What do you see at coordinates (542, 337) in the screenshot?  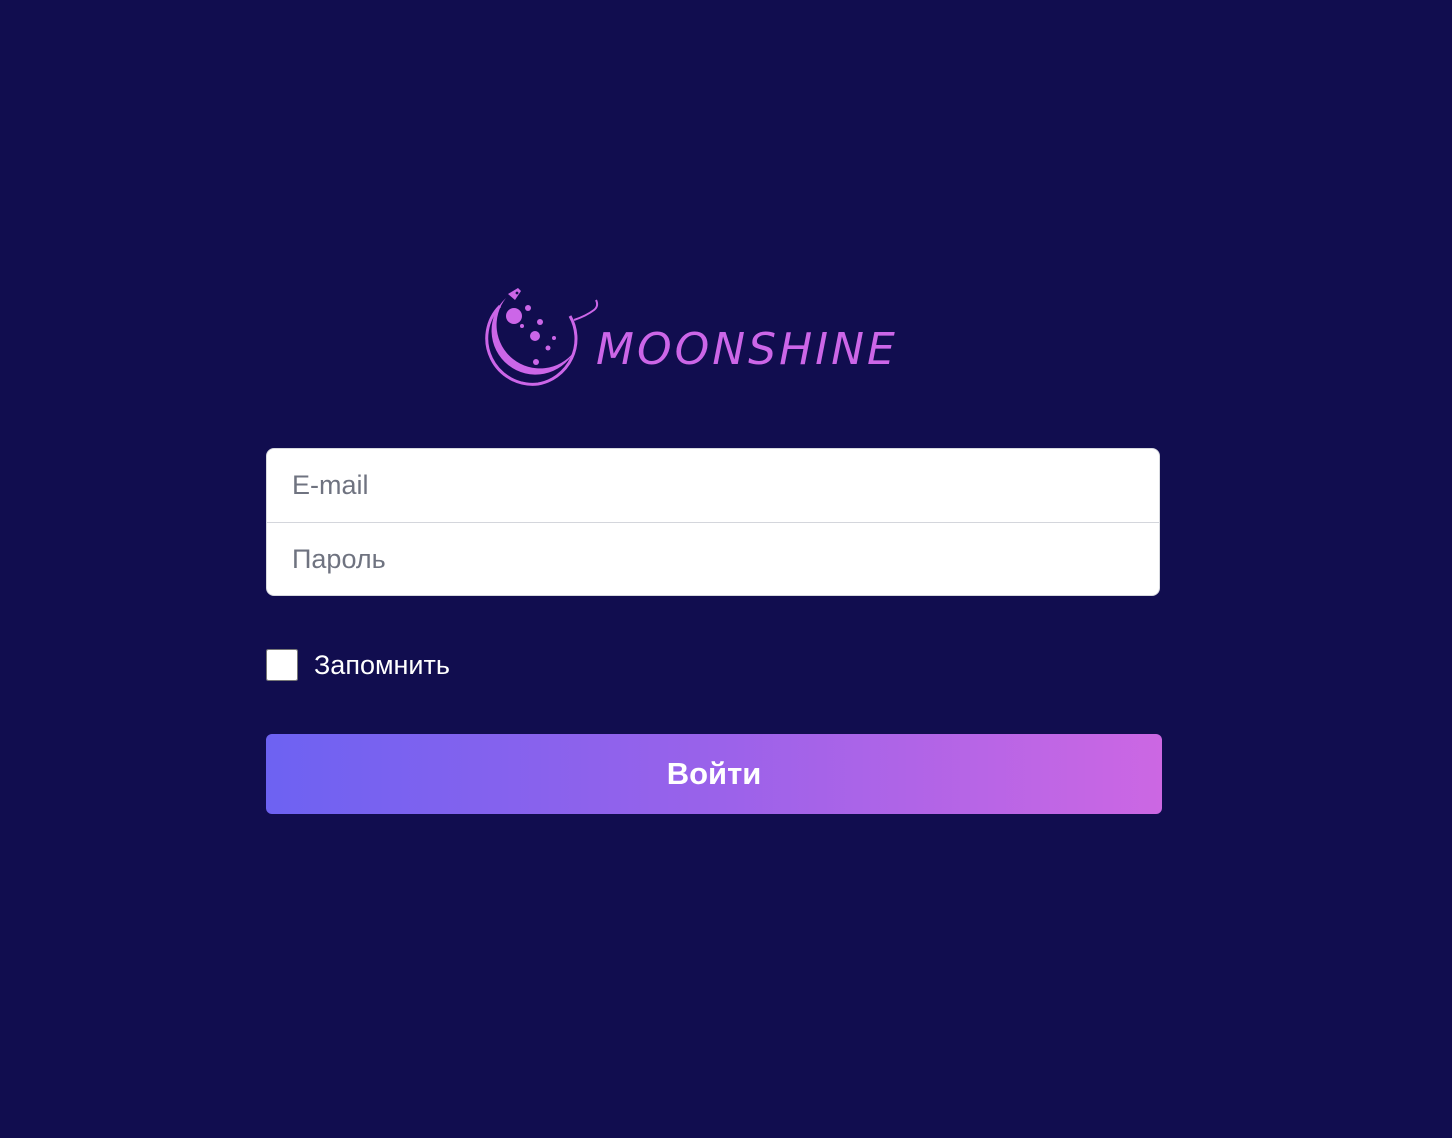 I see `moon-rocket-icon` at bounding box center [542, 337].